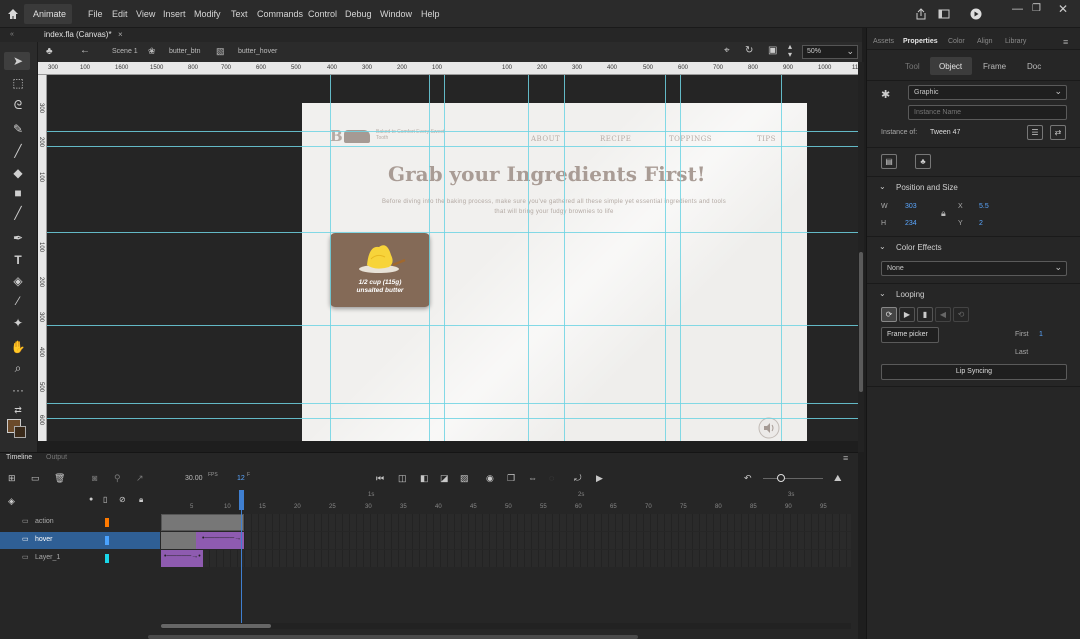 Image resolution: width=1080 pixels, height=639 pixels. What do you see at coordinates (987, 92) in the screenshot?
I see `symbol-type-select: Graphic ⌄` at bounding box center [987, 92].